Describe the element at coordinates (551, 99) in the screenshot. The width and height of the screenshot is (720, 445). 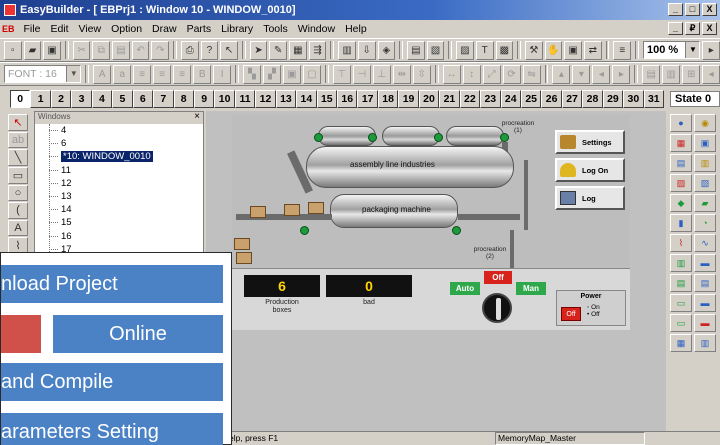
I see `state-button-26: 26` at that location.